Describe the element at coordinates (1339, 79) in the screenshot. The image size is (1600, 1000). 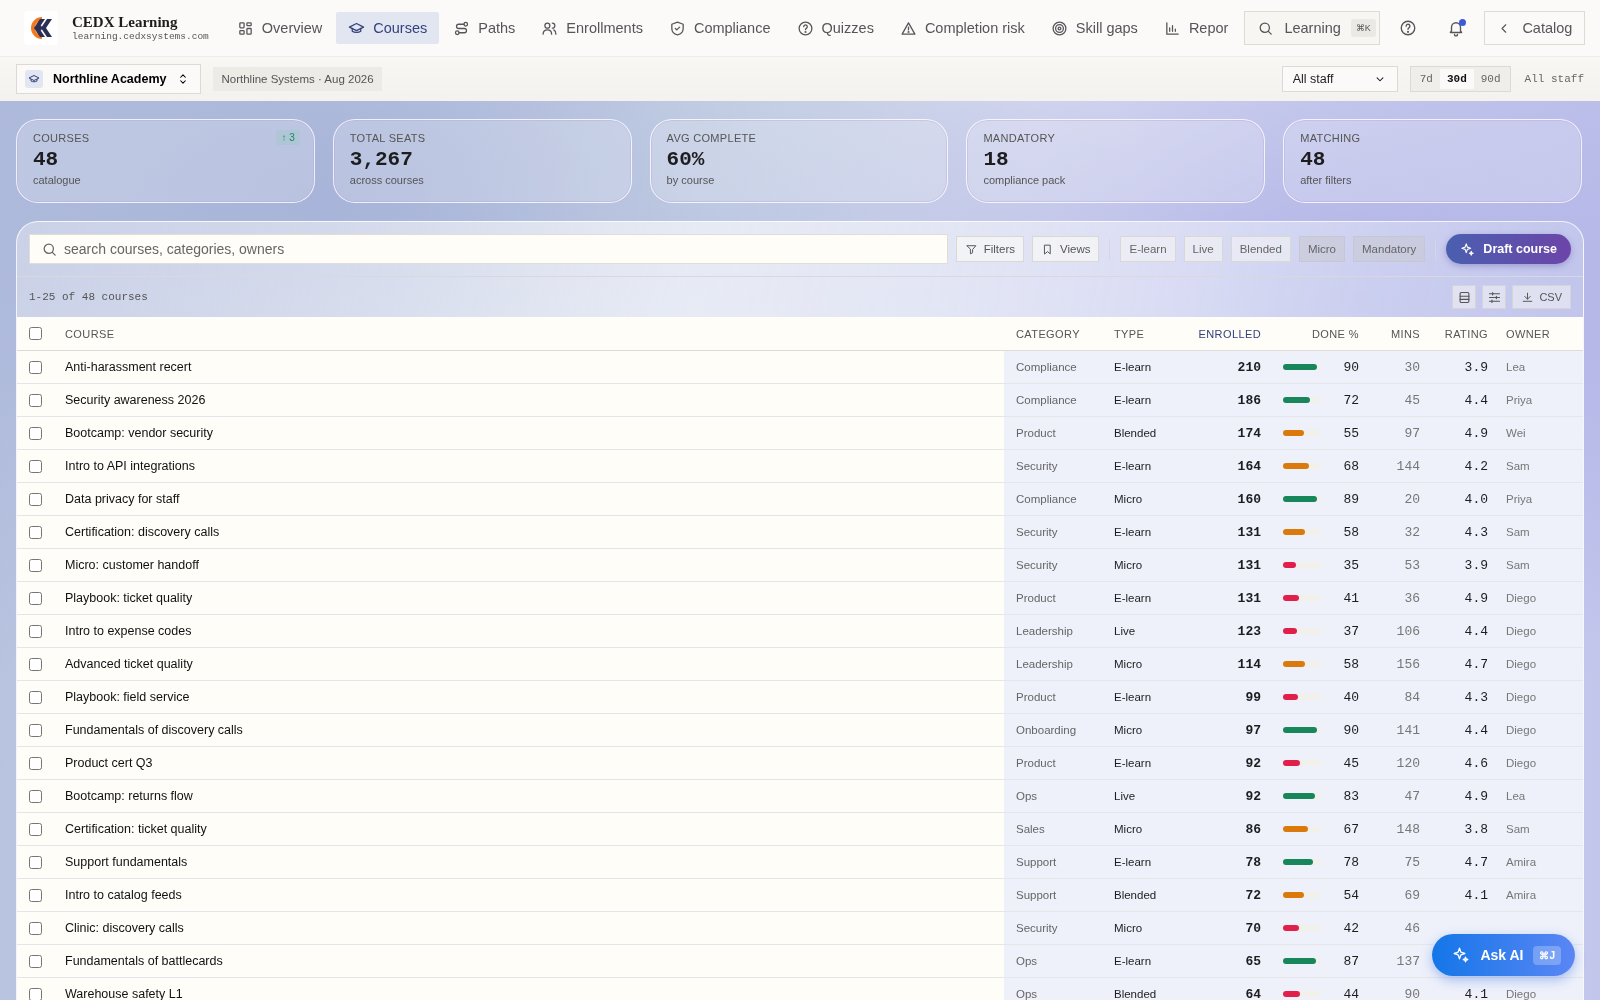
I see `staff-select: All staff` at that location.